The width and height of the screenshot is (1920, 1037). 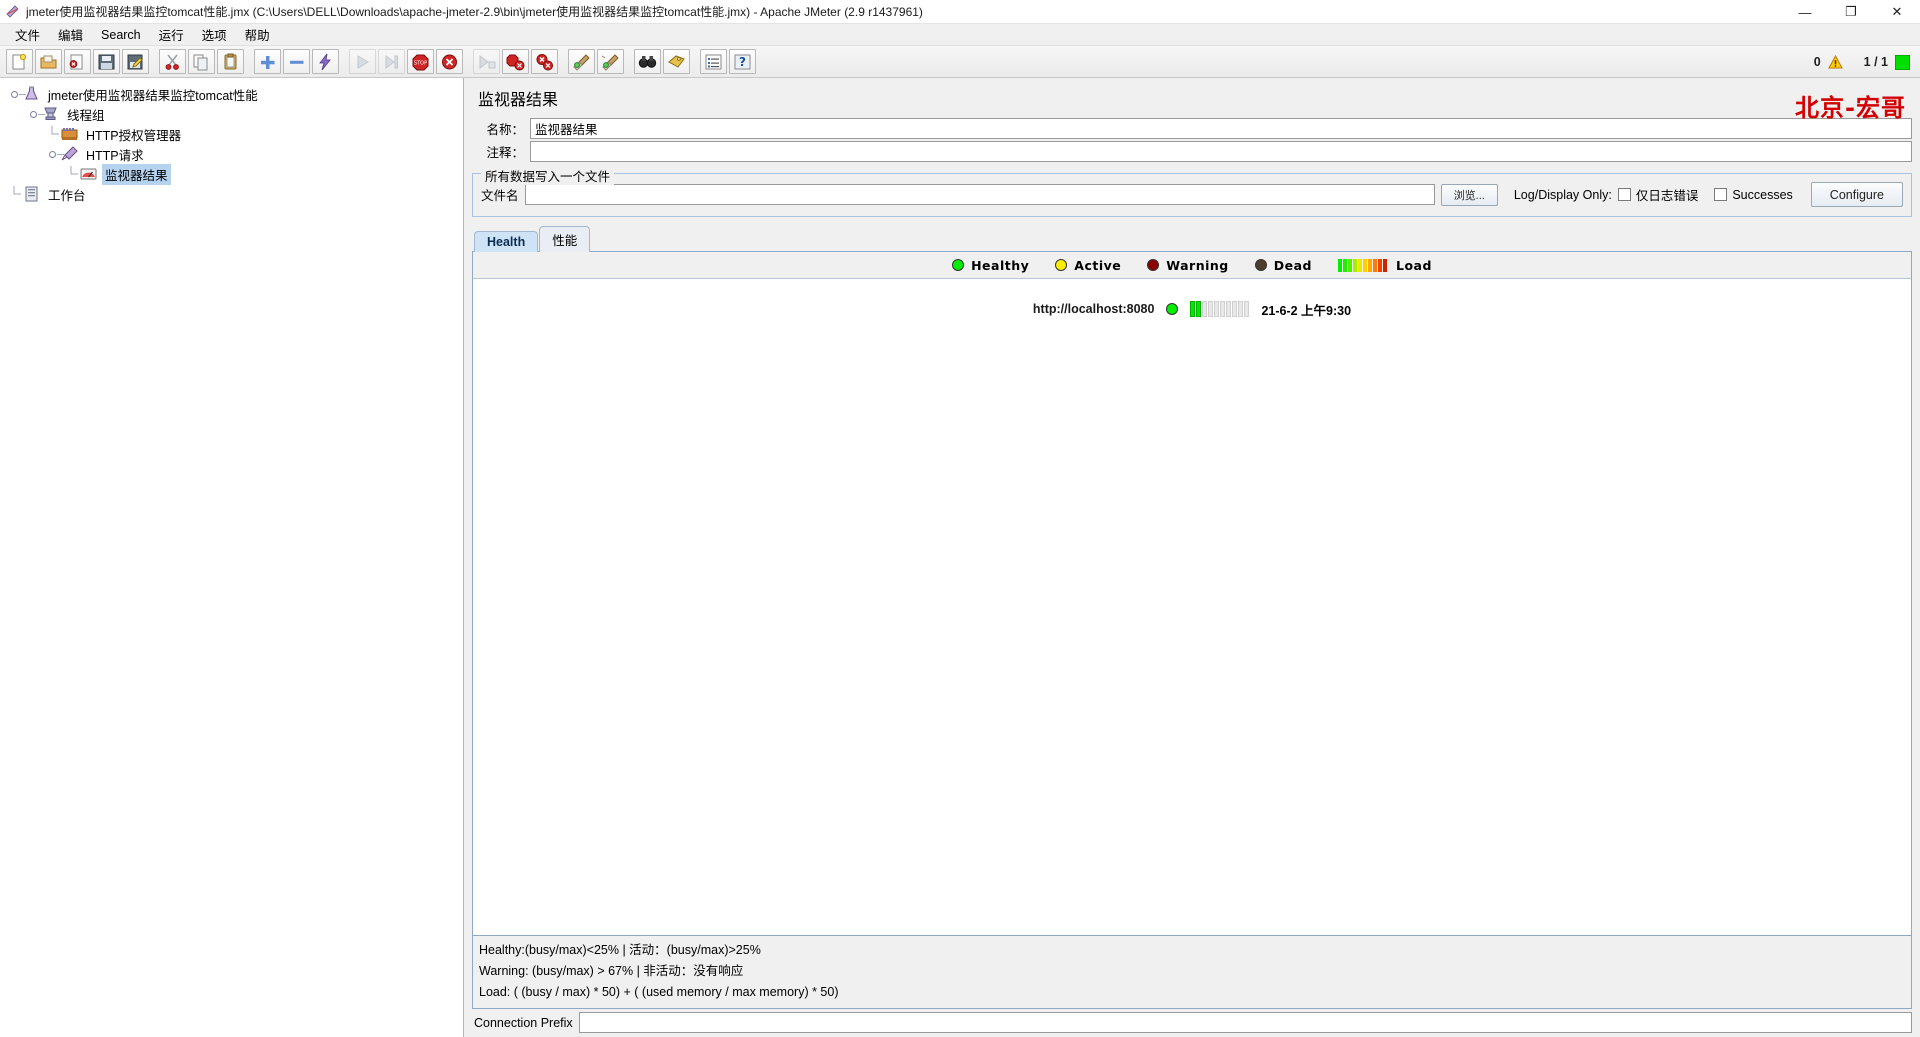 I want to click on tree-node-label: jmeter使用监视器结果监控tomcat性能, so click(x=153, y=95).